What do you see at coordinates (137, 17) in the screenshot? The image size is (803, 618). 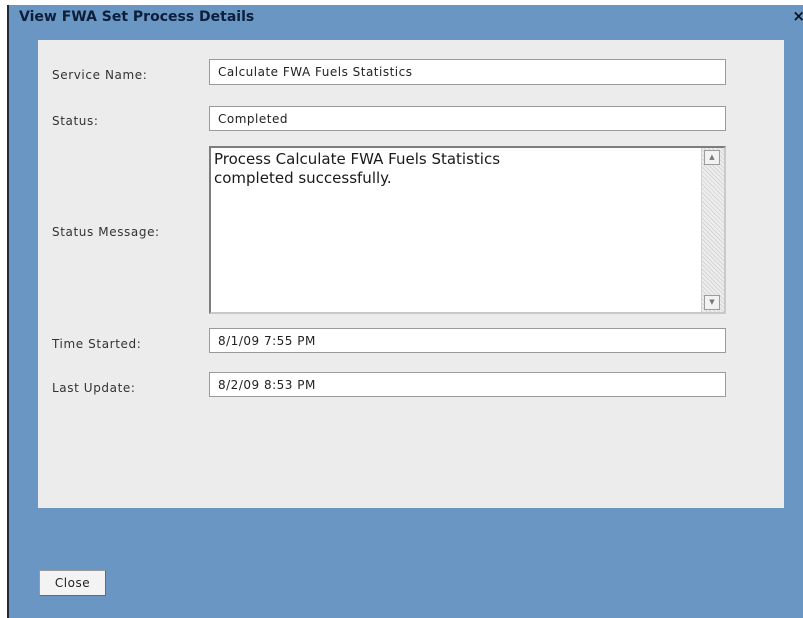 I see `dialog-title: View FWA Set Process Details` at bounding box center [137, 17].